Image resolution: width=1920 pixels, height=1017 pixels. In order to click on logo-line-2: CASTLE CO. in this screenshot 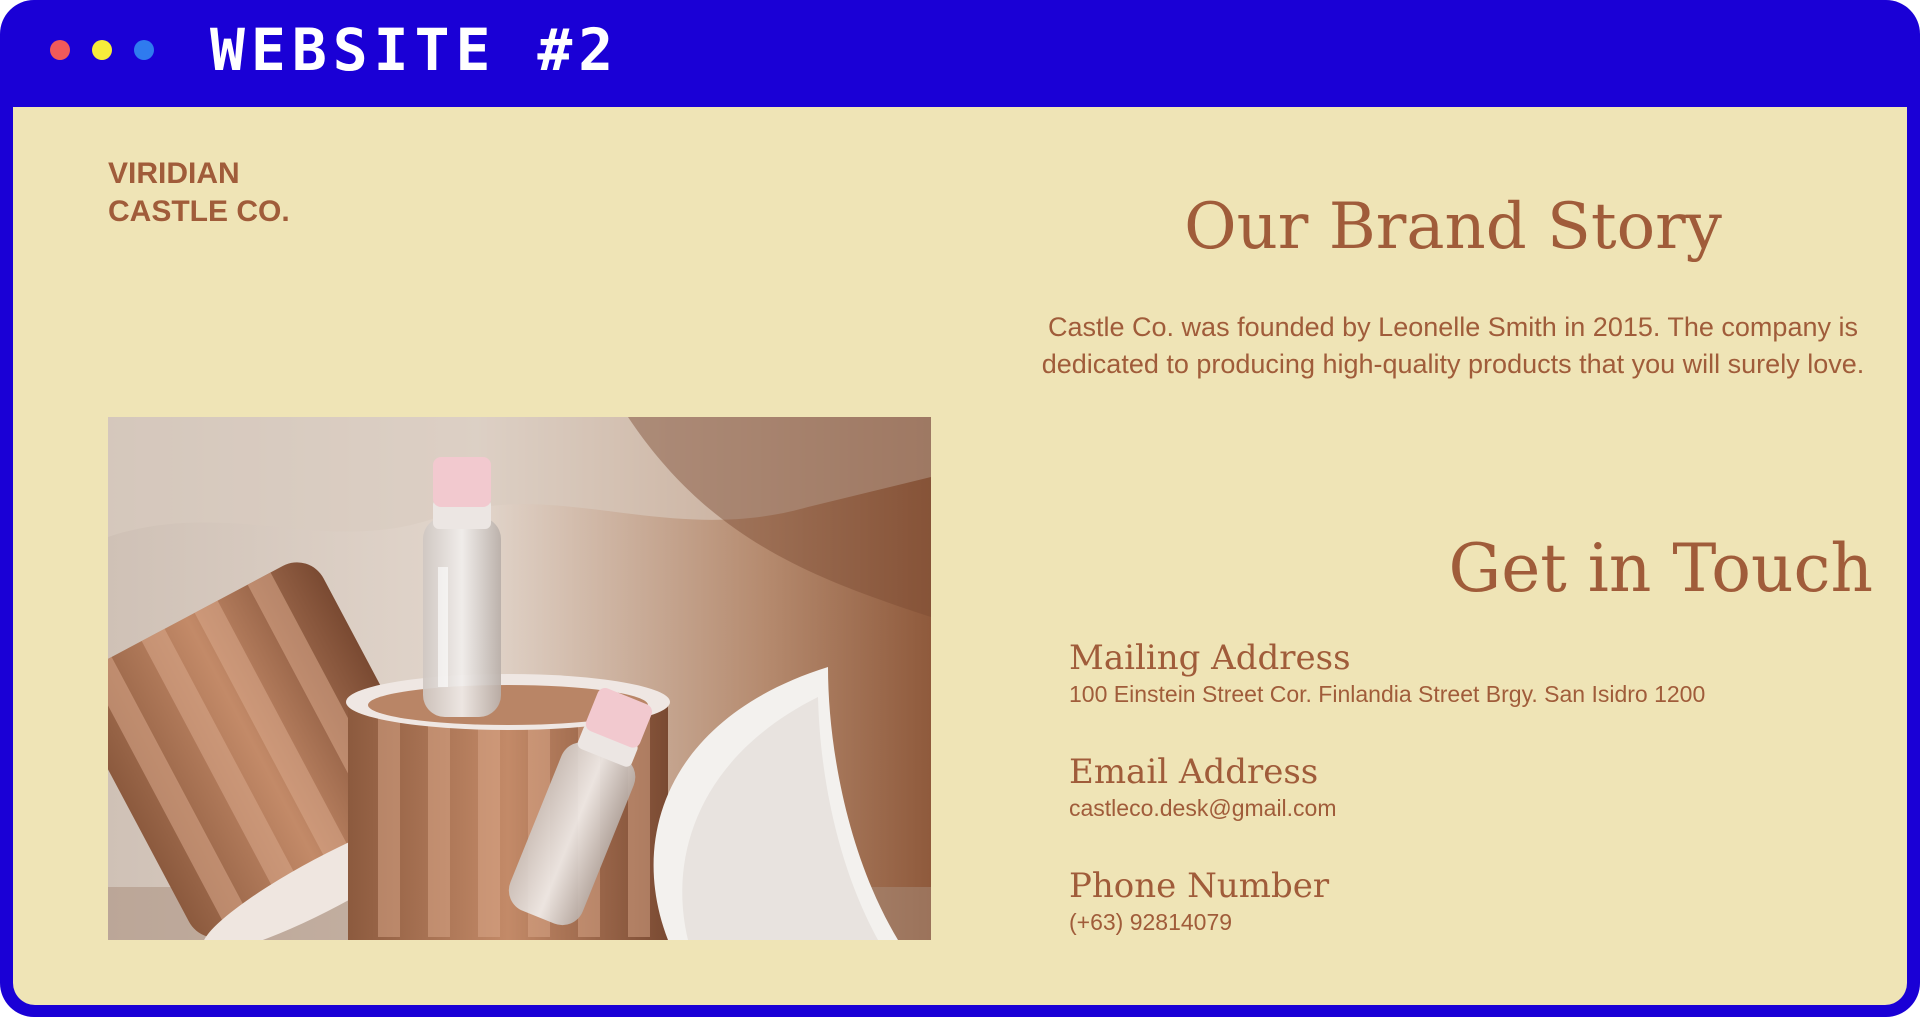, I will do `click(199, 211)`.